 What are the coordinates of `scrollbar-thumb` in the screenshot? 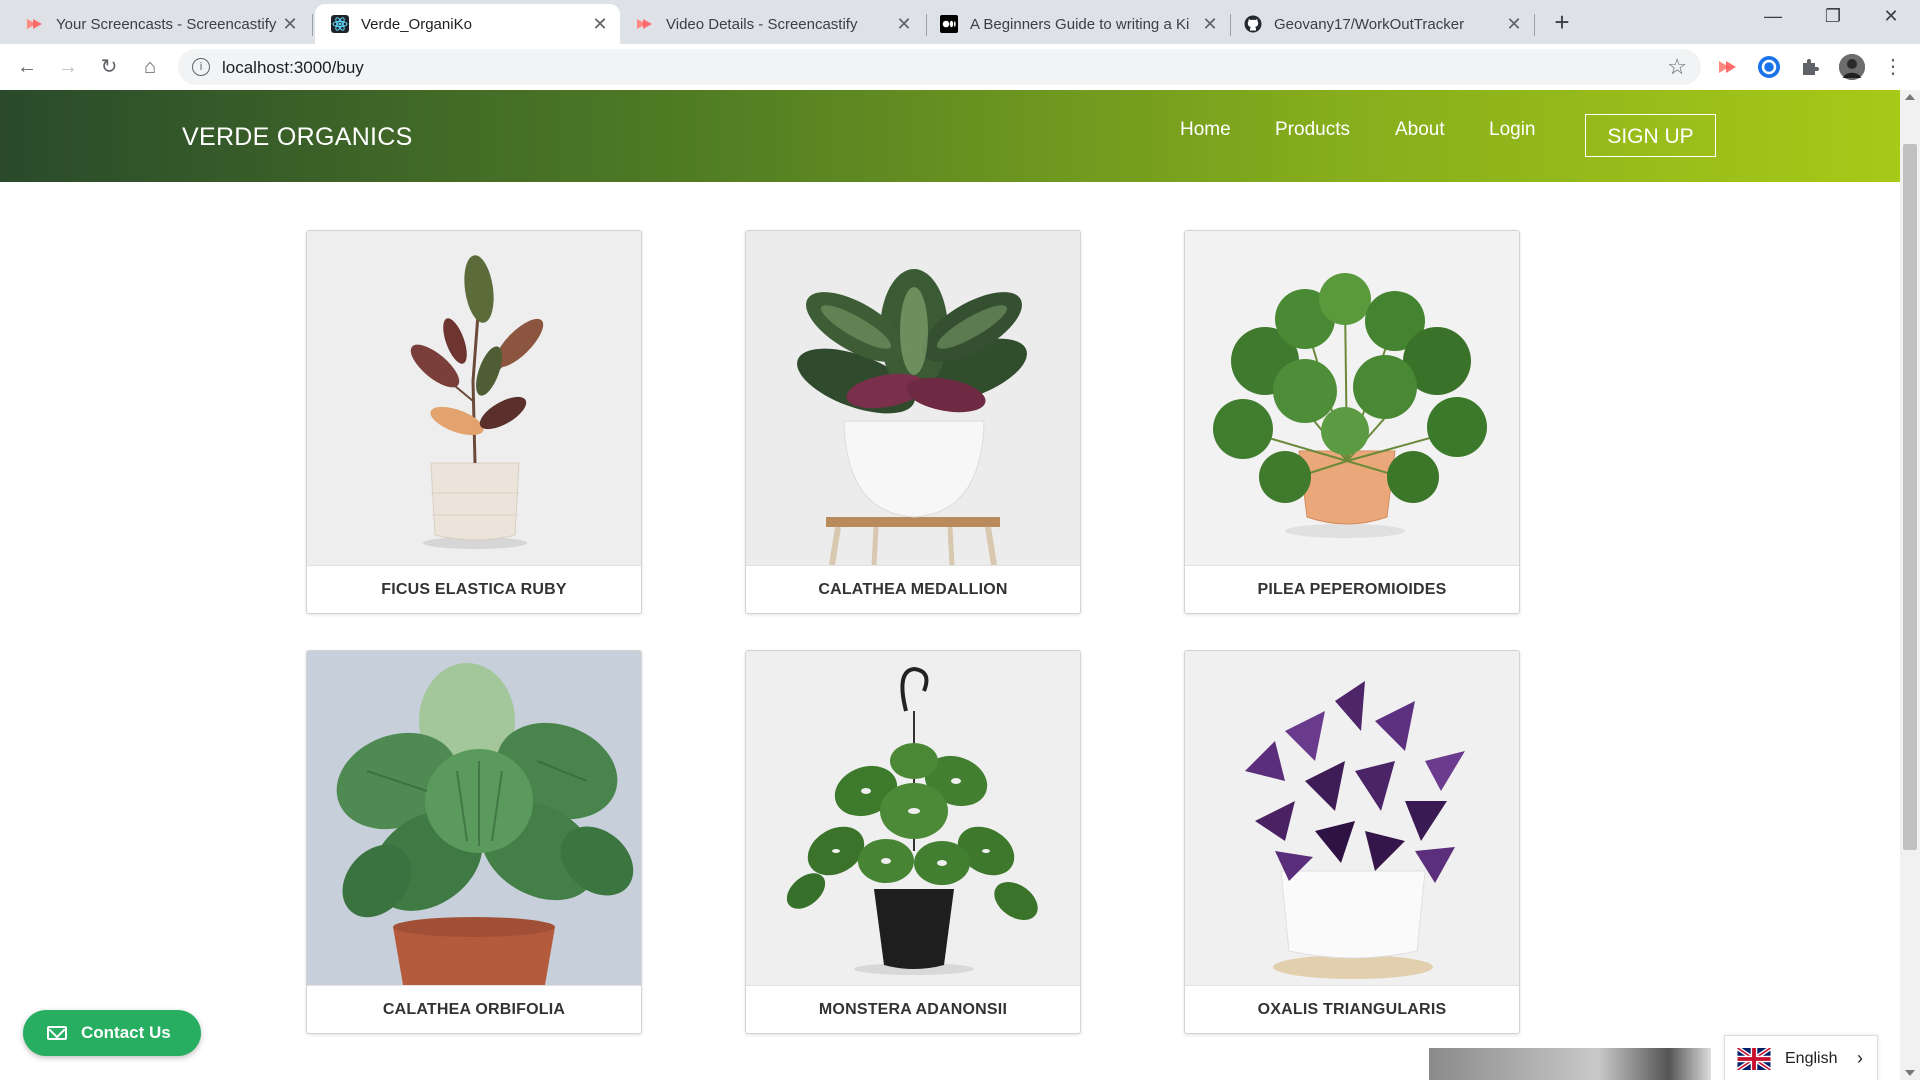 It's located at (1910, 497).